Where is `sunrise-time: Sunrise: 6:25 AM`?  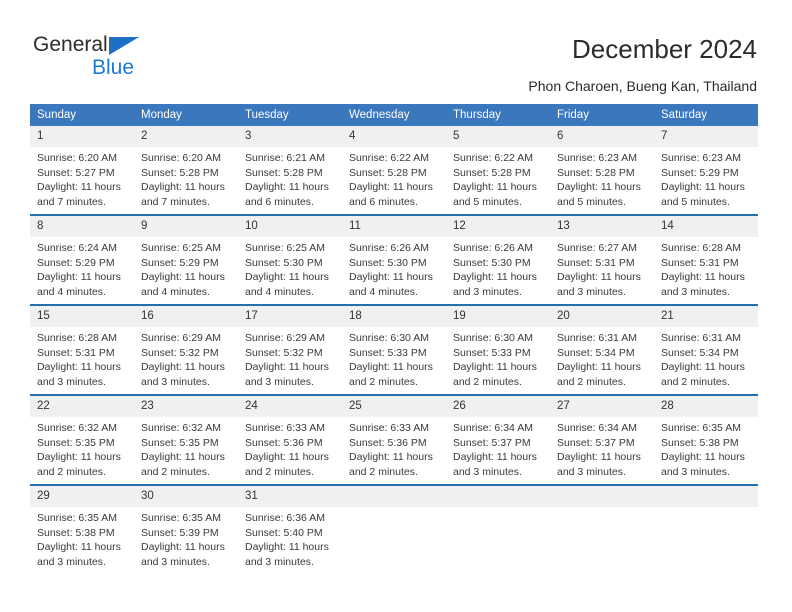
sunrise-time: Sunrise: 6:25 AM is located at coordinates (181, 248).